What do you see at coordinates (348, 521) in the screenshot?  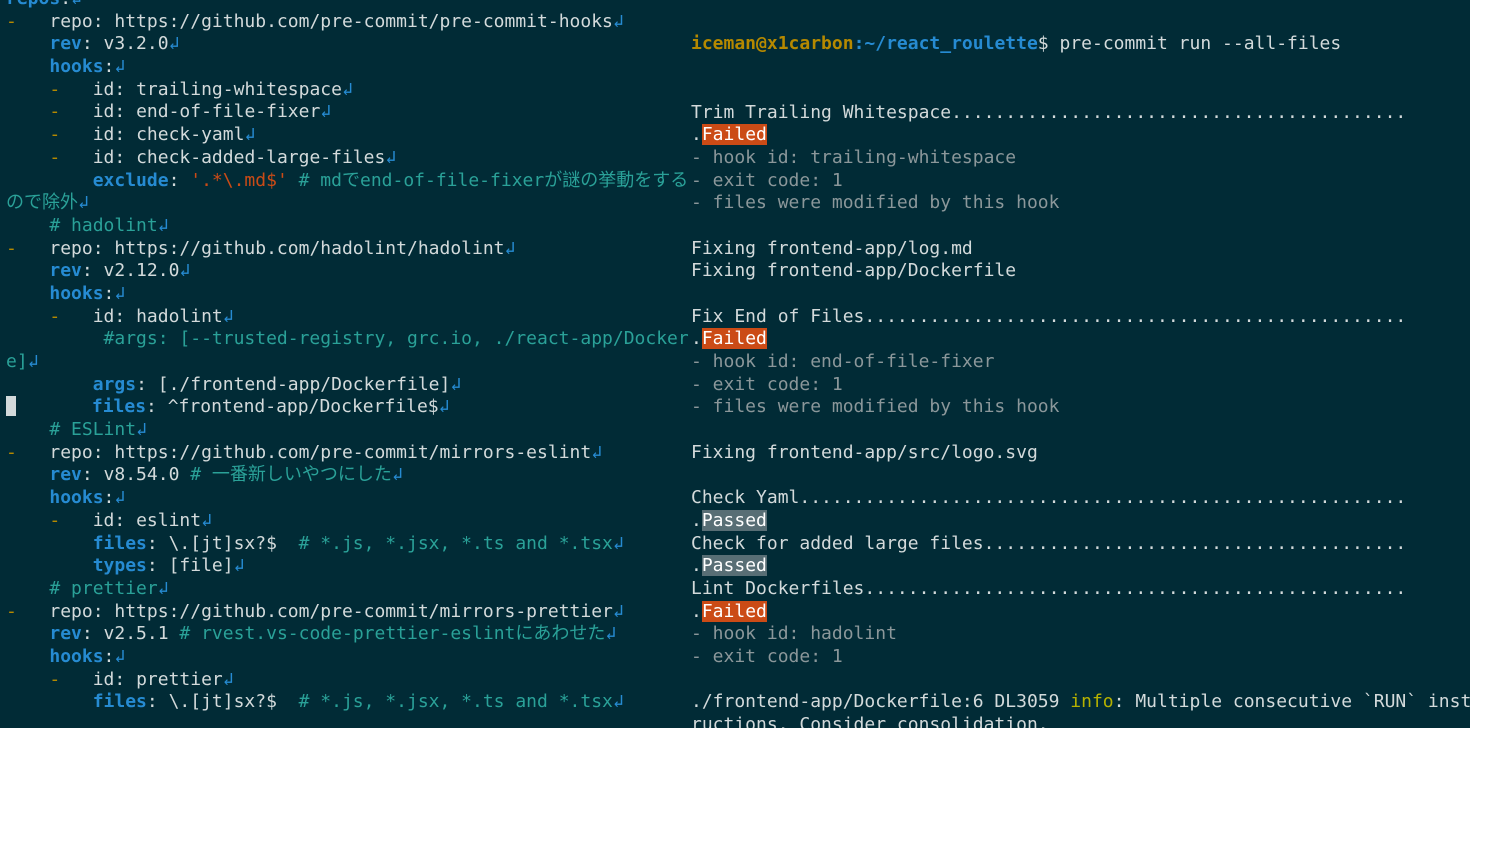 I see `editor-line: - id: eslint↲` at bounding box center [348, 521].